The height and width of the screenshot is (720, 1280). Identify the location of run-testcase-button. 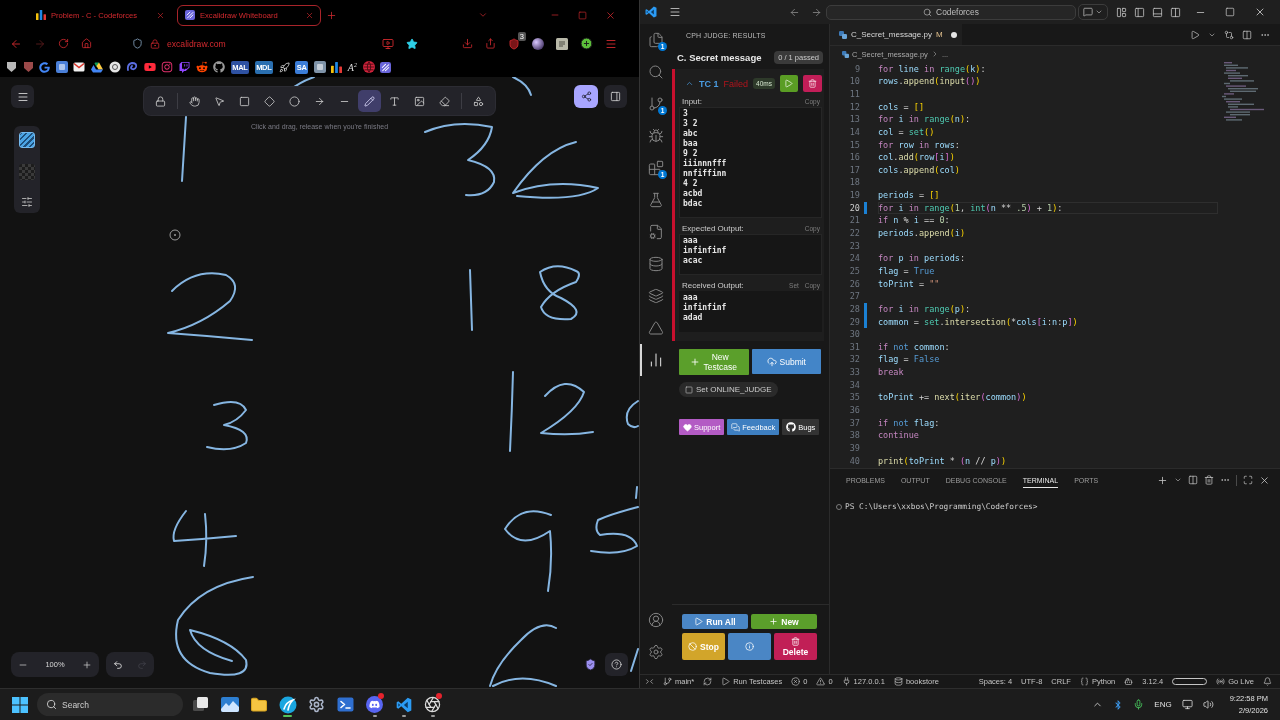
(788, 83).